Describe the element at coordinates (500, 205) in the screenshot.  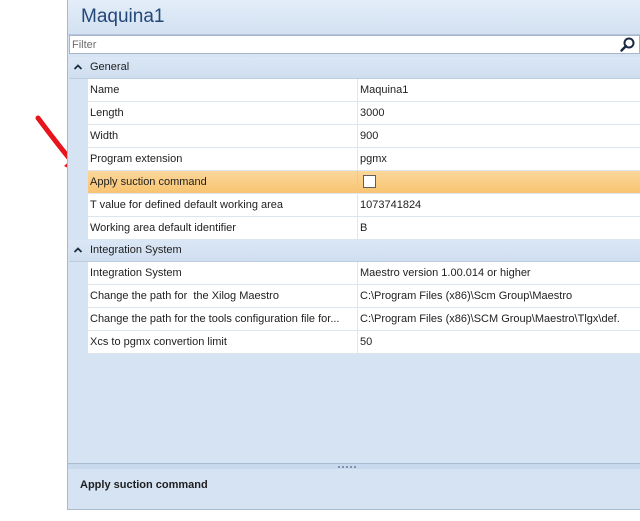
I see `property-value: 1073741824` at that location.